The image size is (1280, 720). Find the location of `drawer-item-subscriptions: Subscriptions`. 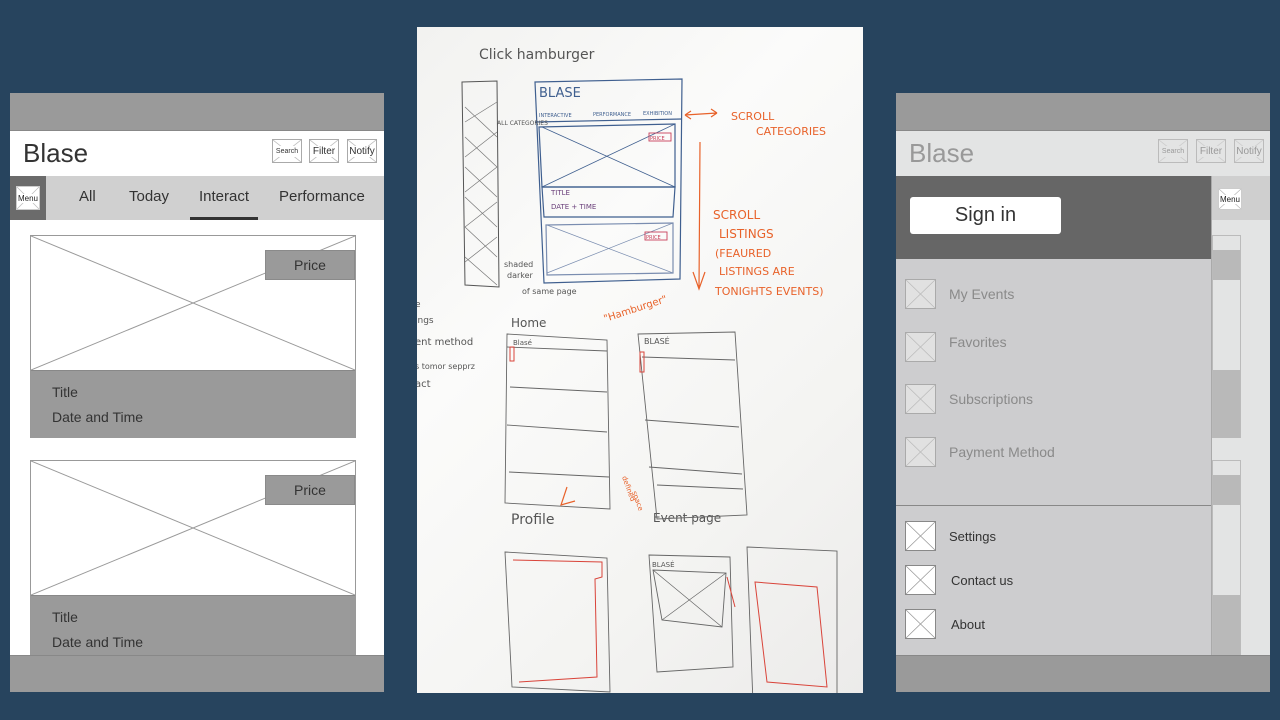

drawer-item-subscriptions: Subscriptions is located at coordinates (969, 399).